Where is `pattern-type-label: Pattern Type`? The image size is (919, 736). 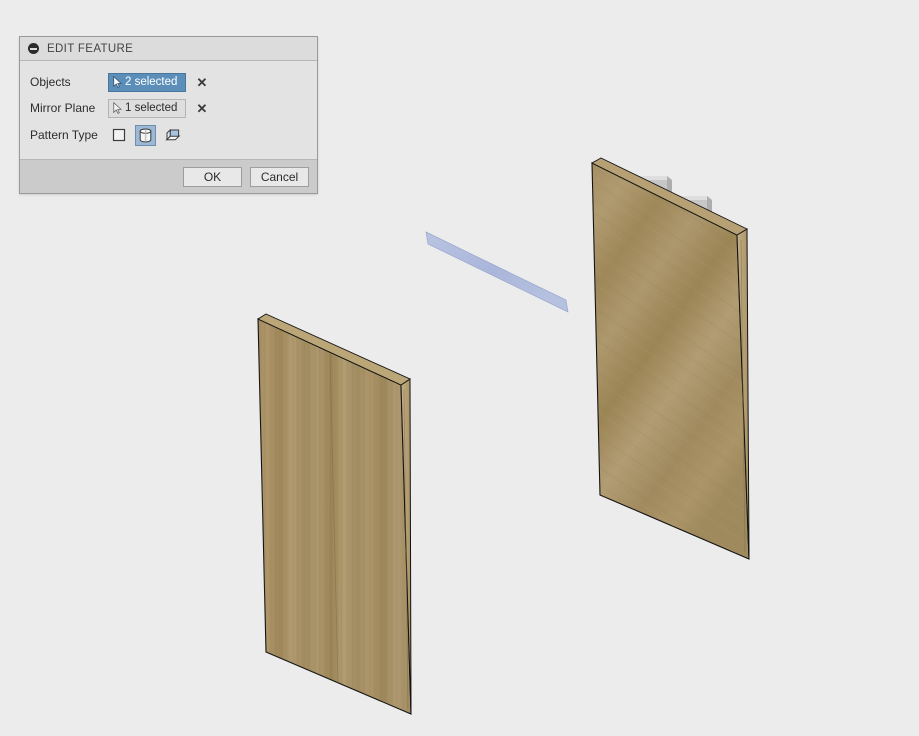
pattern-type-label: Pattern Type is located at coordinates (64, 135).